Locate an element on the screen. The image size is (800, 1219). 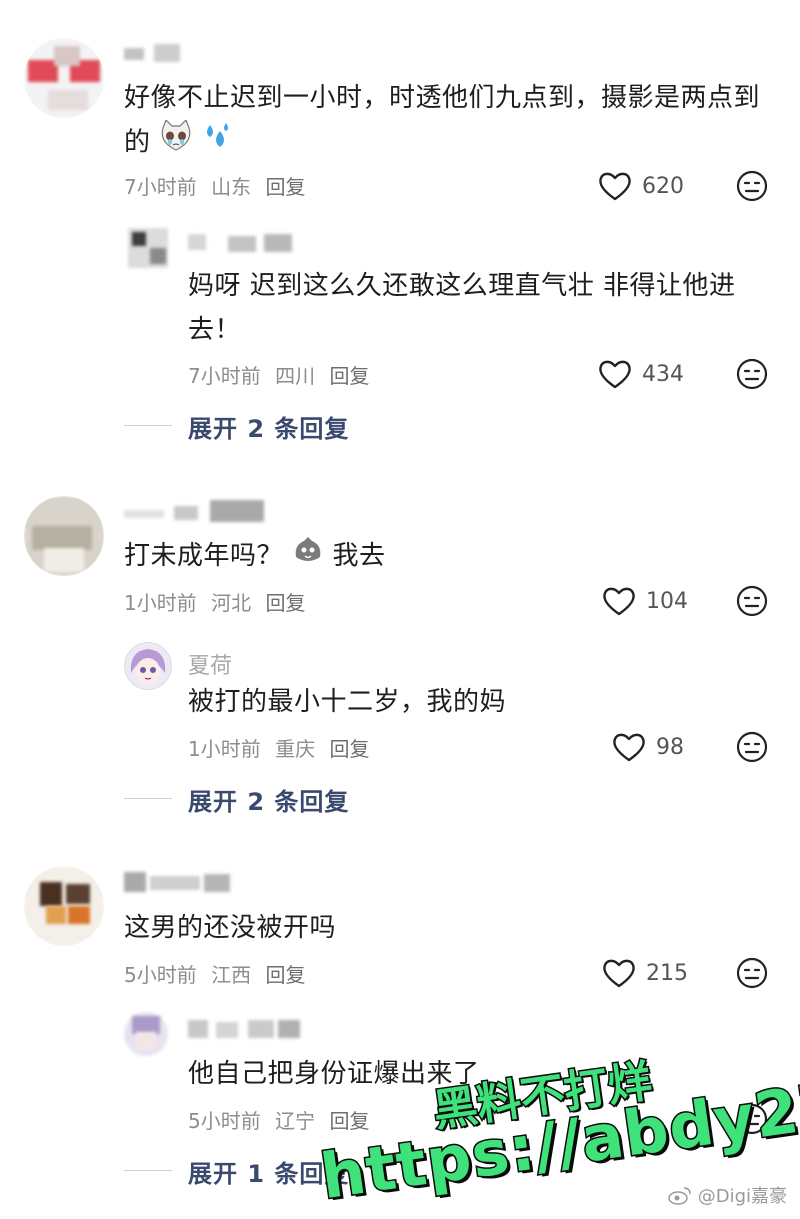
comment-location: 山东 is located at coordinates (231, 187).